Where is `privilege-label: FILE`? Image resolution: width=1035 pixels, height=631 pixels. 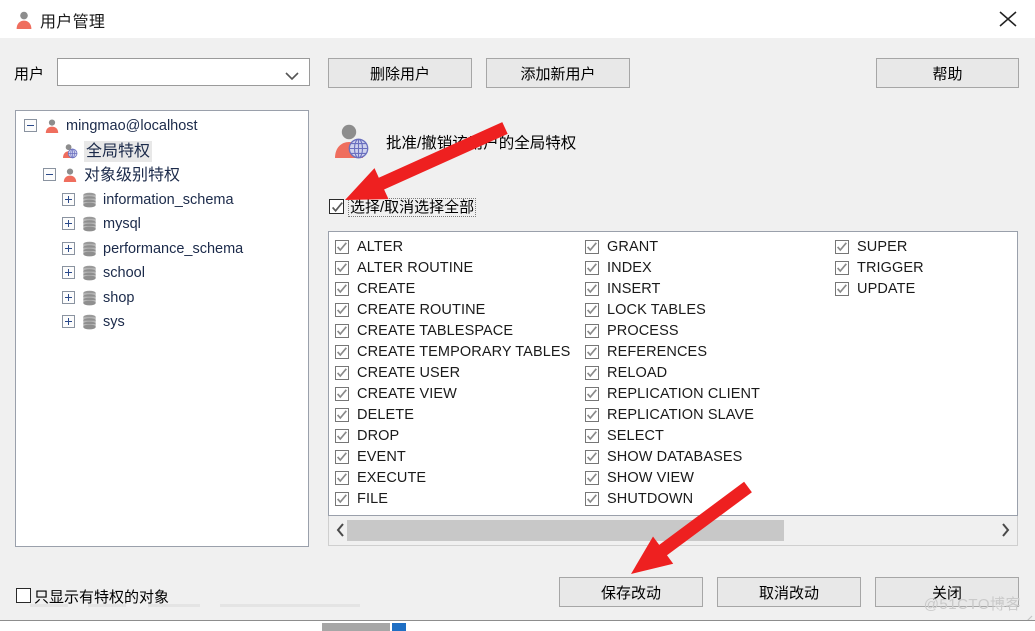 privilege-label: FILE is located at coordinates (373, 499).